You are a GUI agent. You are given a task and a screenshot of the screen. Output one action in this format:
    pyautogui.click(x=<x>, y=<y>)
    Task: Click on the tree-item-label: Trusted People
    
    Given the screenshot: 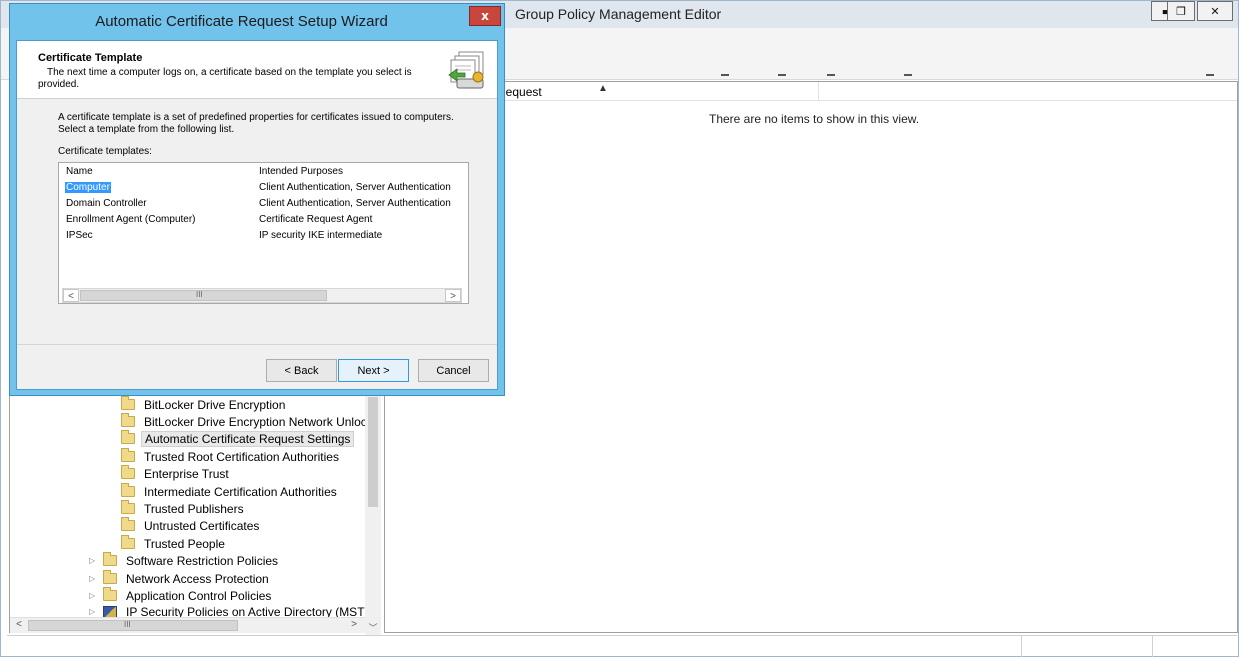 What is the action you would take?
    pyautogui.click(x=184, y=543)
    